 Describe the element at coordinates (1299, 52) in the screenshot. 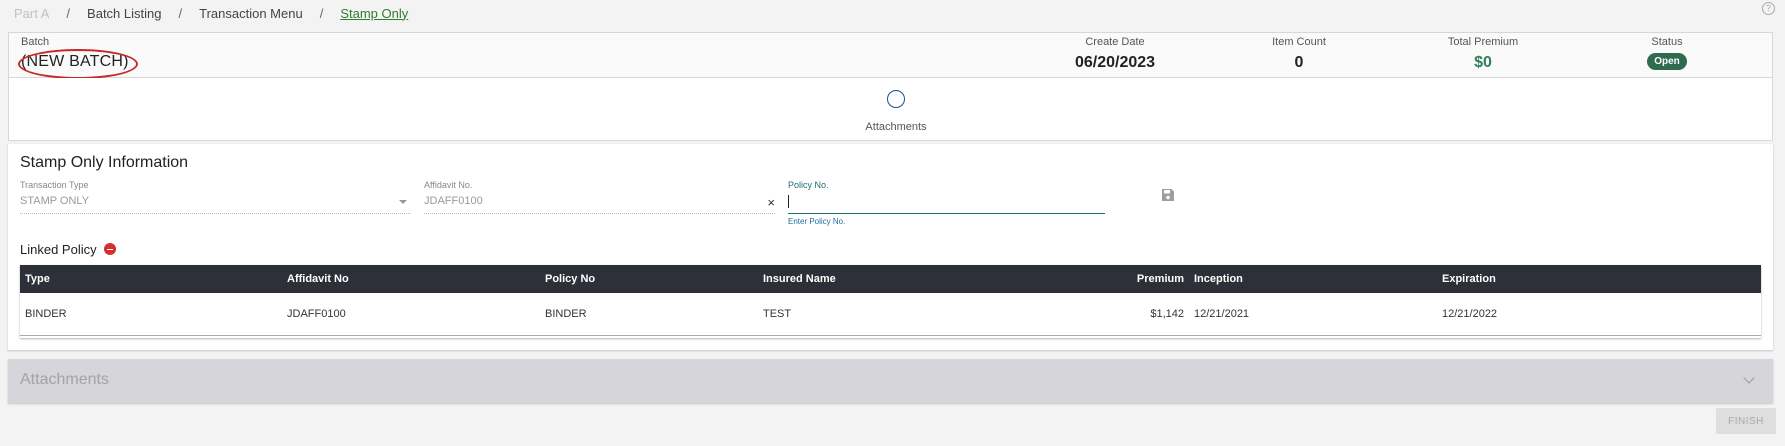

I see `item-count-column: Item Count 0` at that location.